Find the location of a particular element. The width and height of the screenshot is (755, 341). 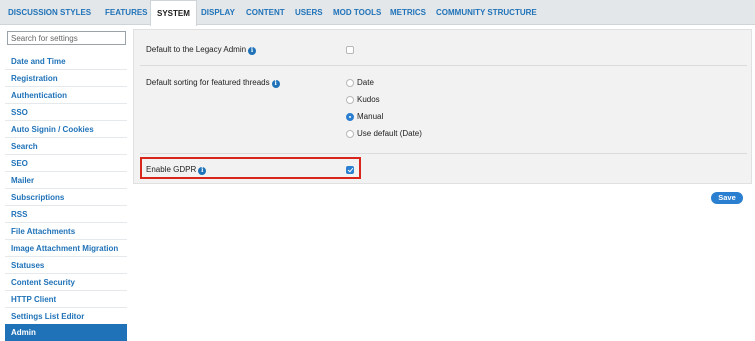

radio-manual is located at coordinates (350, 117).